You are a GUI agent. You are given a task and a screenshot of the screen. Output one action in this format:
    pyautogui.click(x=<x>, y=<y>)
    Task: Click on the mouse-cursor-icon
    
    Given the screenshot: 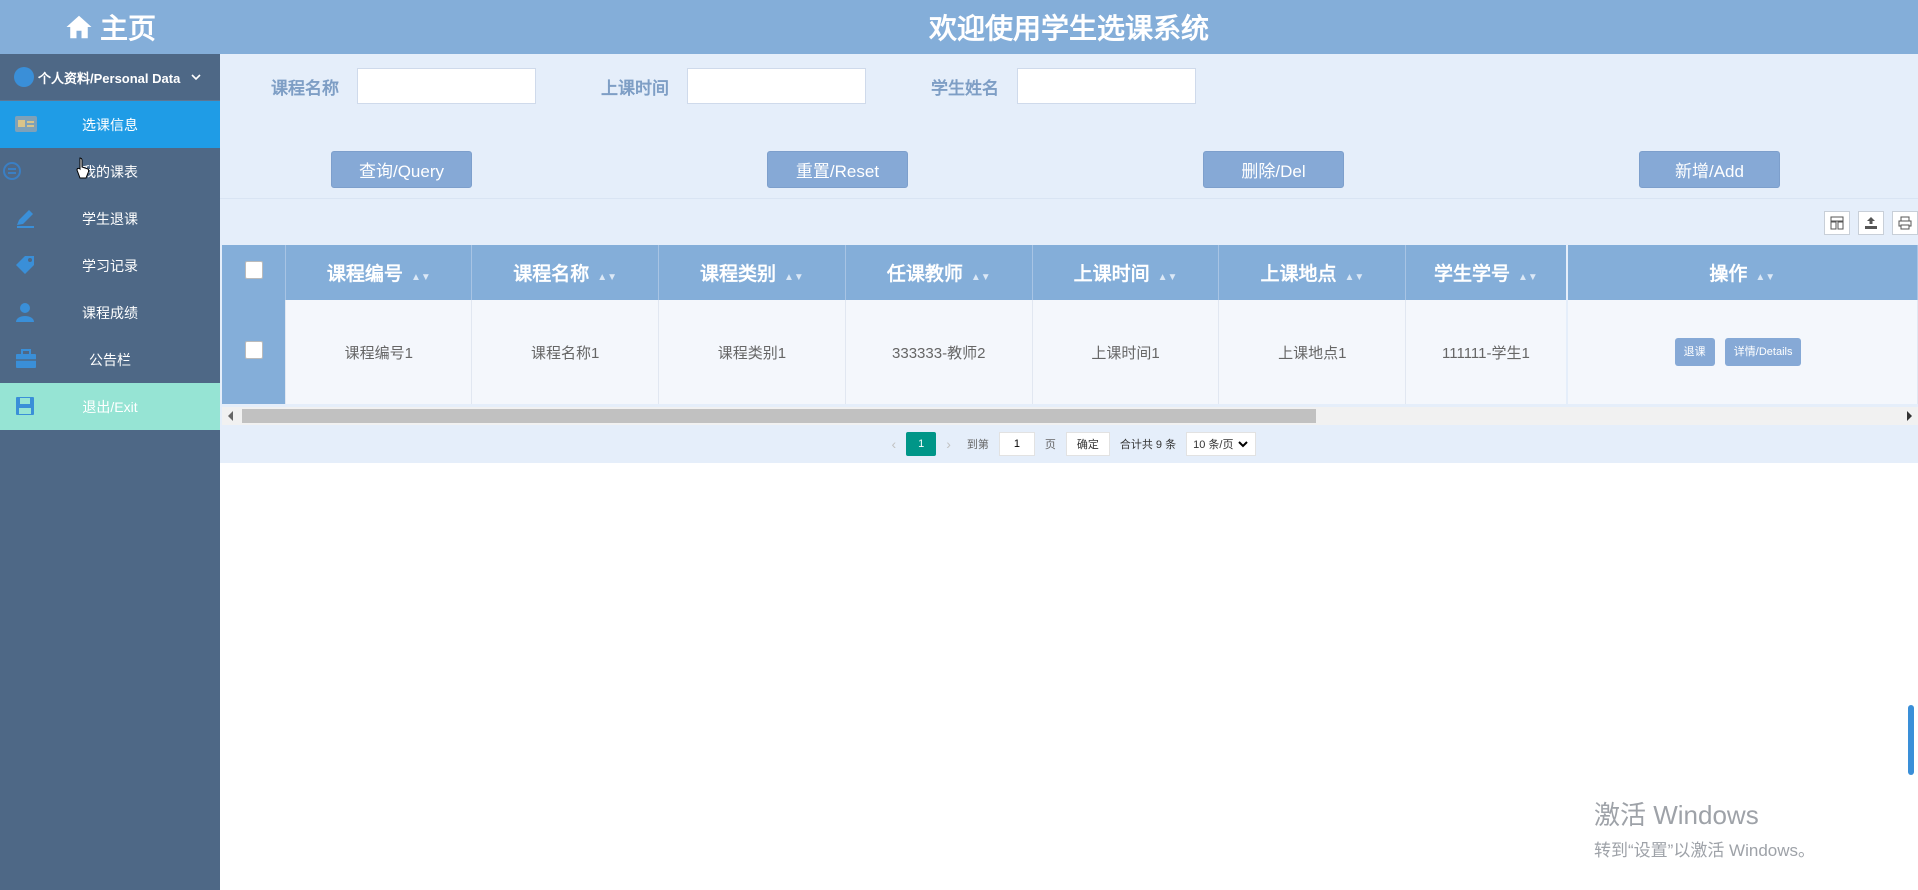 What is the action you would take?
    pyautogui.click(x=83, y=168)
    